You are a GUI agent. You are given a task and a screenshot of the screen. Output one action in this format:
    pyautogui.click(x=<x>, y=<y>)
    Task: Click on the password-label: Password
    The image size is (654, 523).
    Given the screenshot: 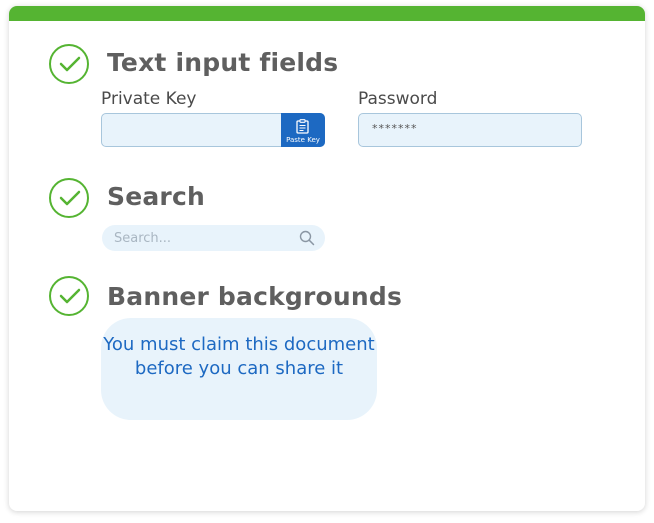 What is the action you would take?
    pyautogui.click(x=398, y=99)
    